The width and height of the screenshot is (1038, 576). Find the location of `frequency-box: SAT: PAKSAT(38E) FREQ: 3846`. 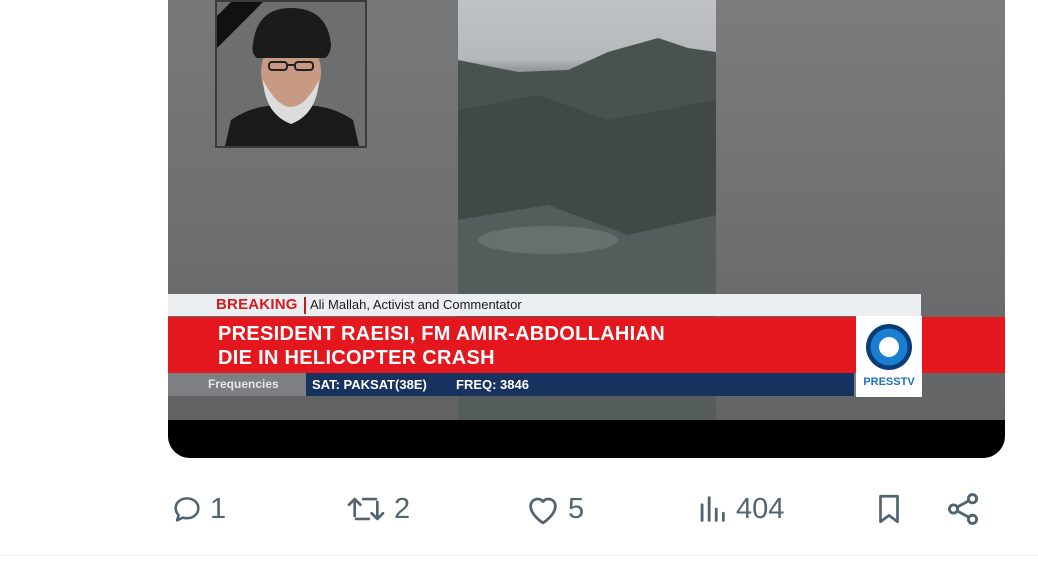

frequency-box: SAT: PAKSAT(38E) FREQ: 3846 is located at coordinates (580, 384).